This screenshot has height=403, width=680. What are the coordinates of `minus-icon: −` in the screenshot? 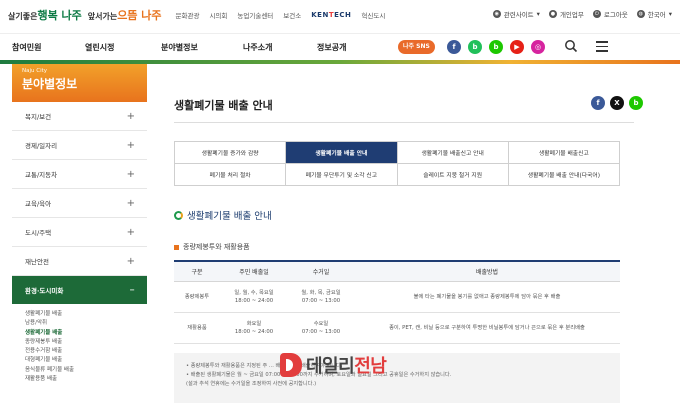 It's located at (132, 290).